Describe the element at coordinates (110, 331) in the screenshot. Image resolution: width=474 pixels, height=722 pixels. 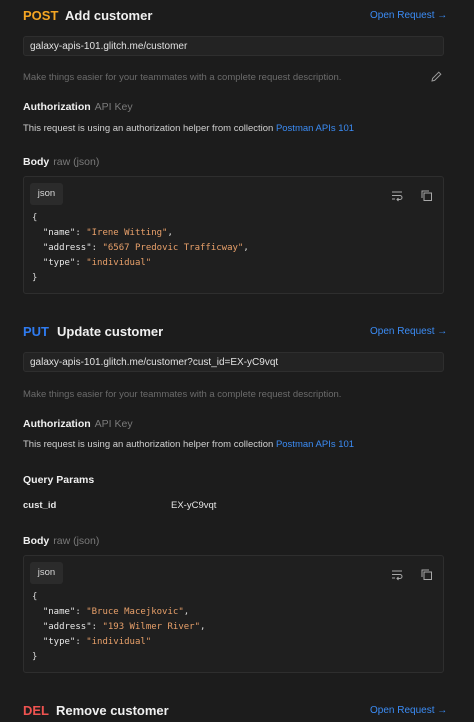
I see `put-request-title: Update customer` at that location.